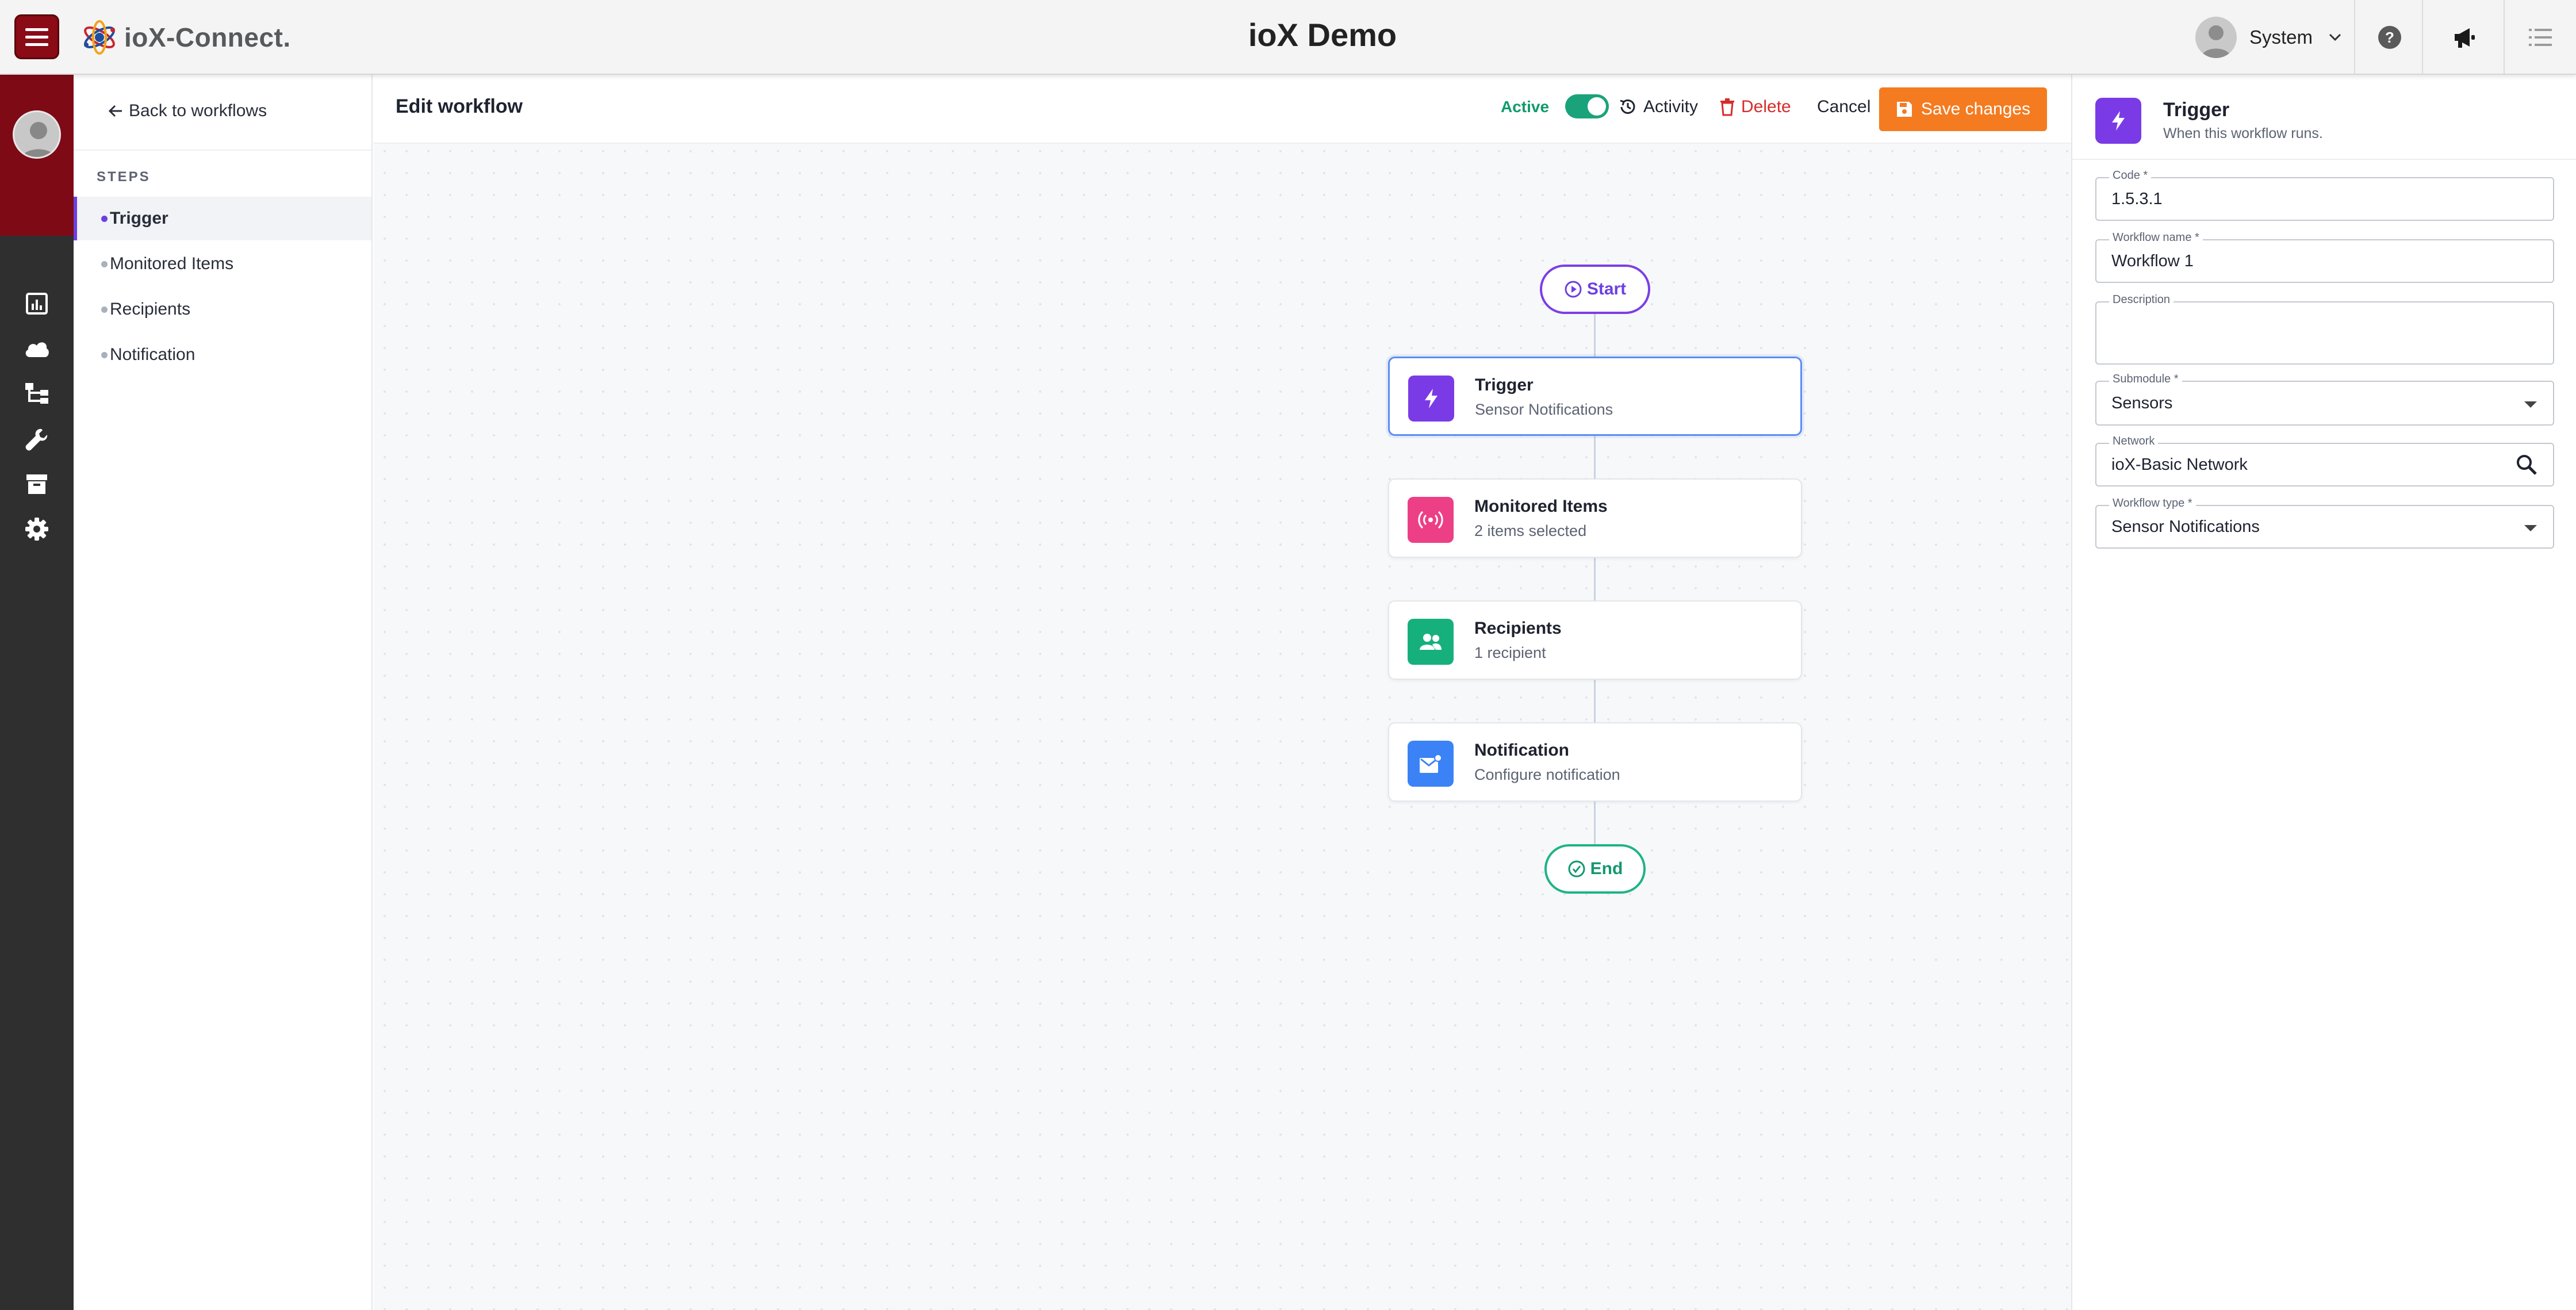 Image resolution: width=2576 pixels, height=1310 pixels. Describe the element at coordinates (2324, 257) in the screenshot. I see `workflow-name-field: Workflow name * Workflow 1` at that location.